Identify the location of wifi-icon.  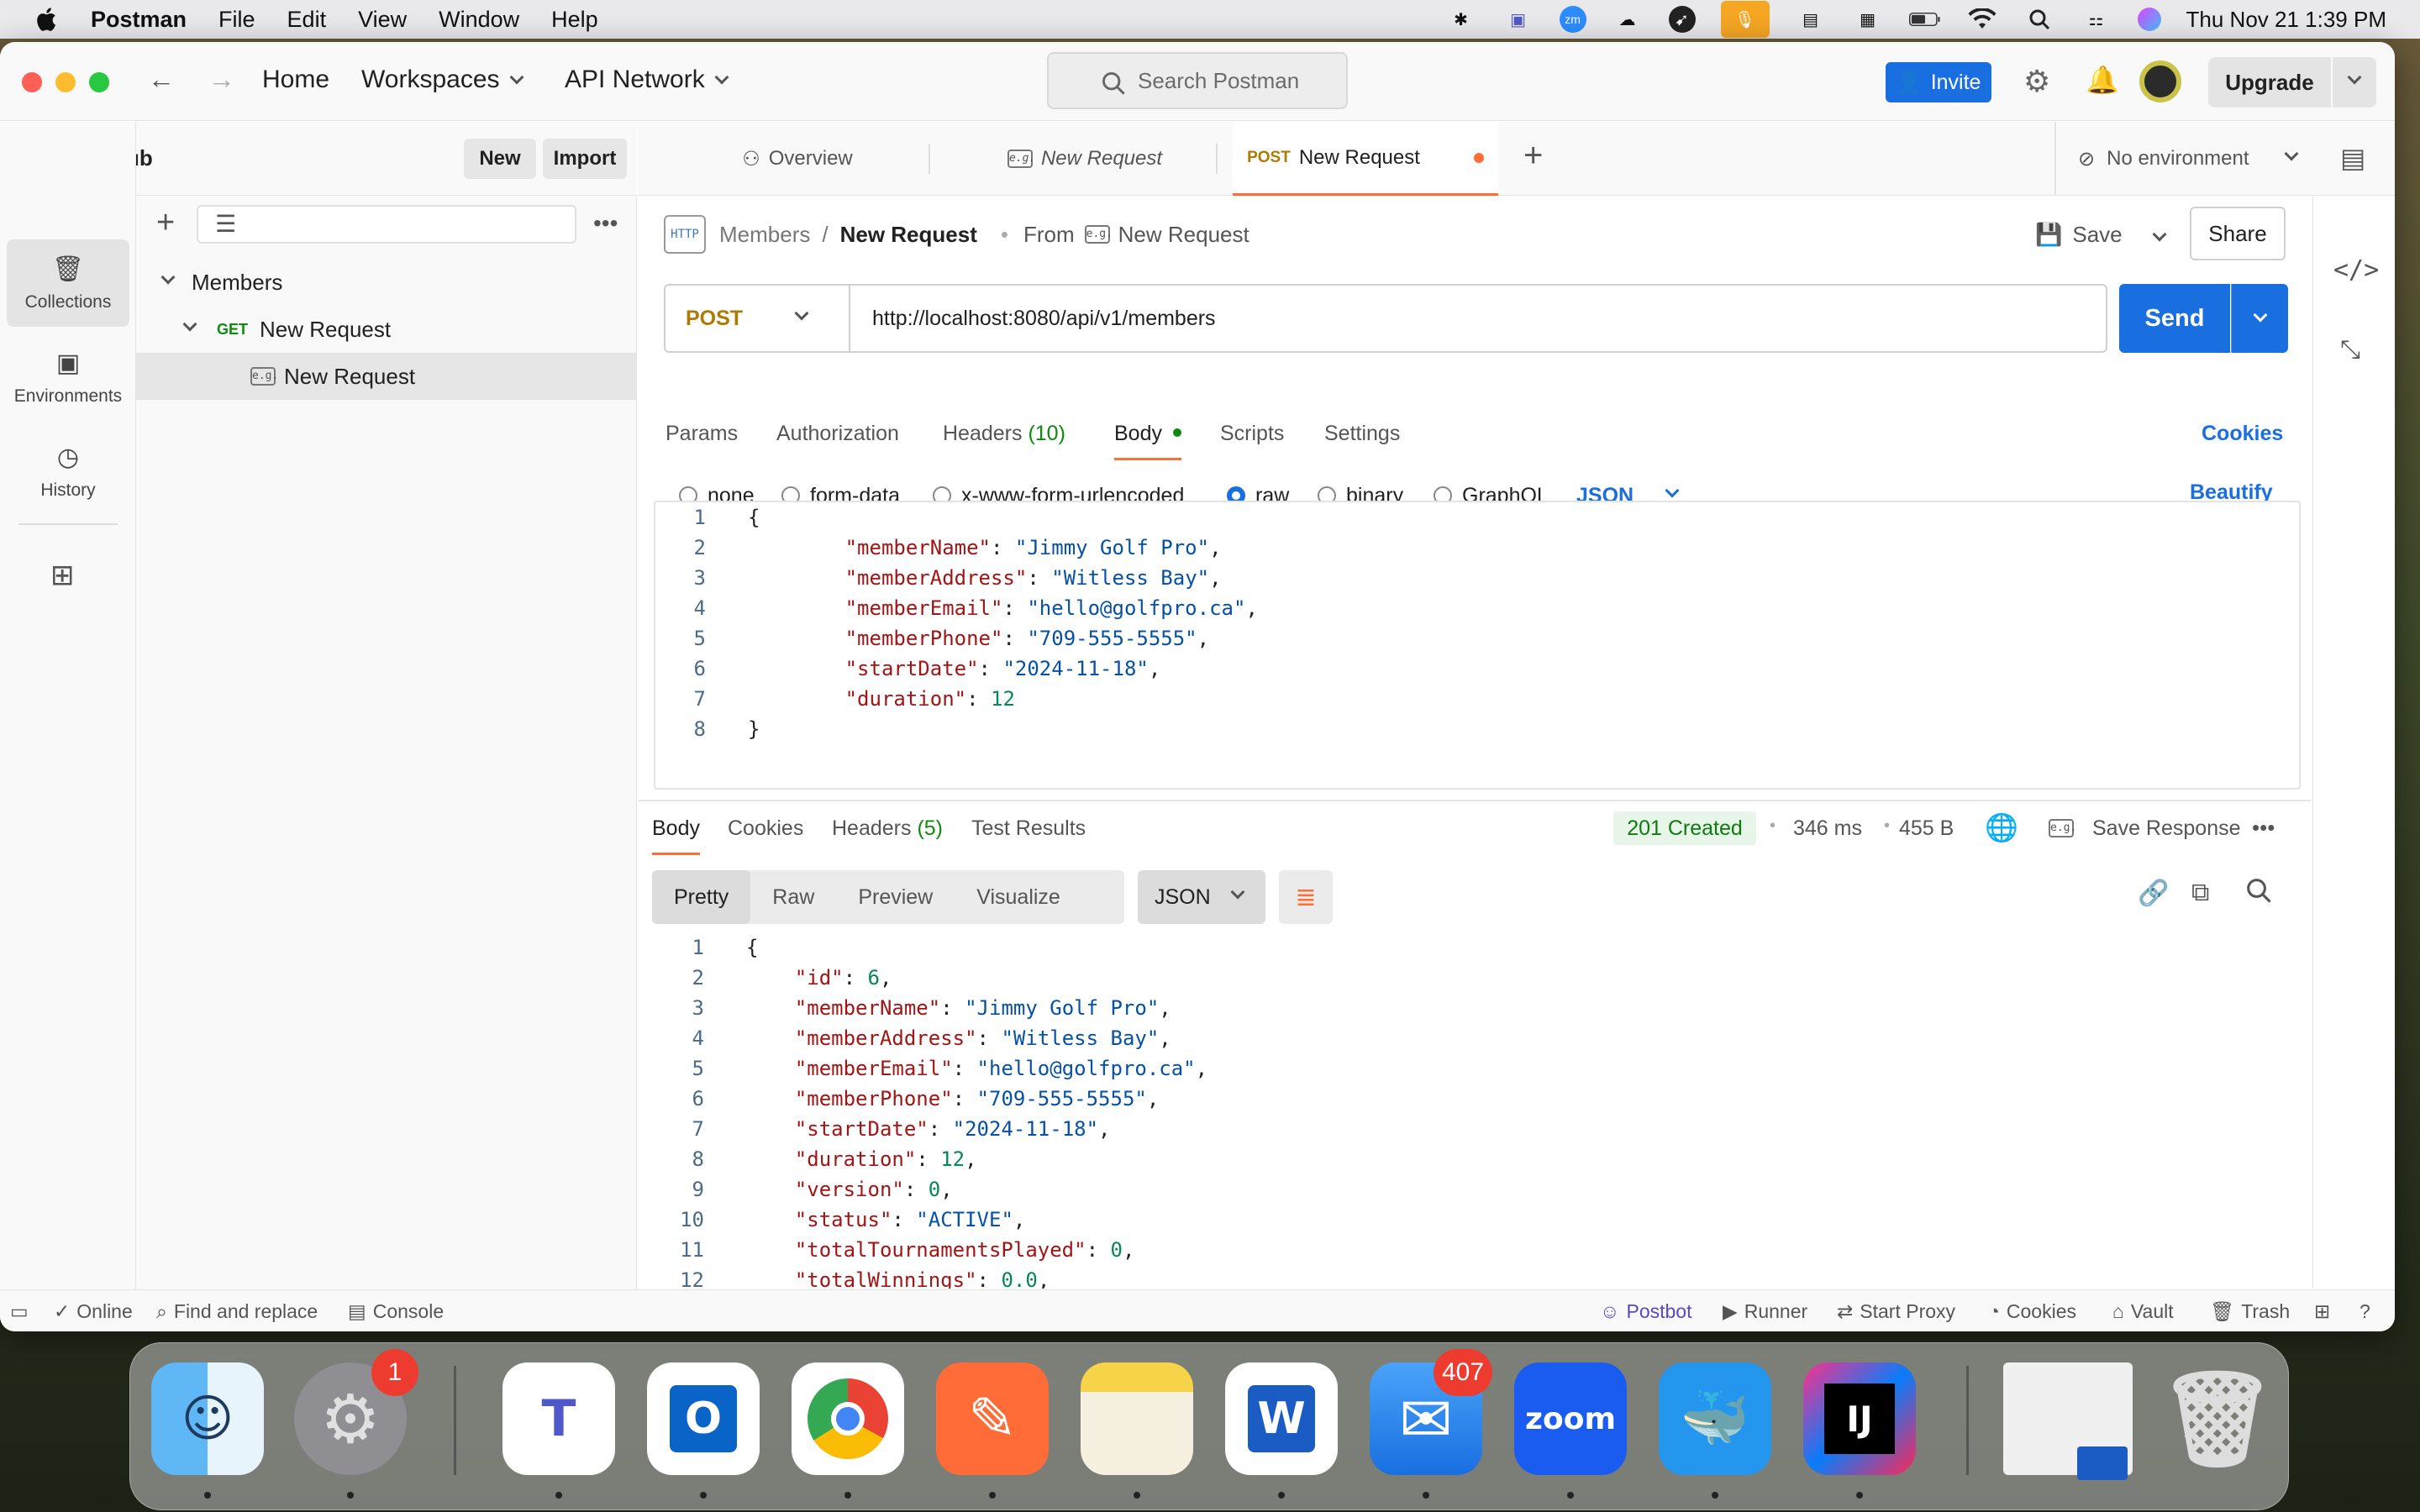
(1982, 19).